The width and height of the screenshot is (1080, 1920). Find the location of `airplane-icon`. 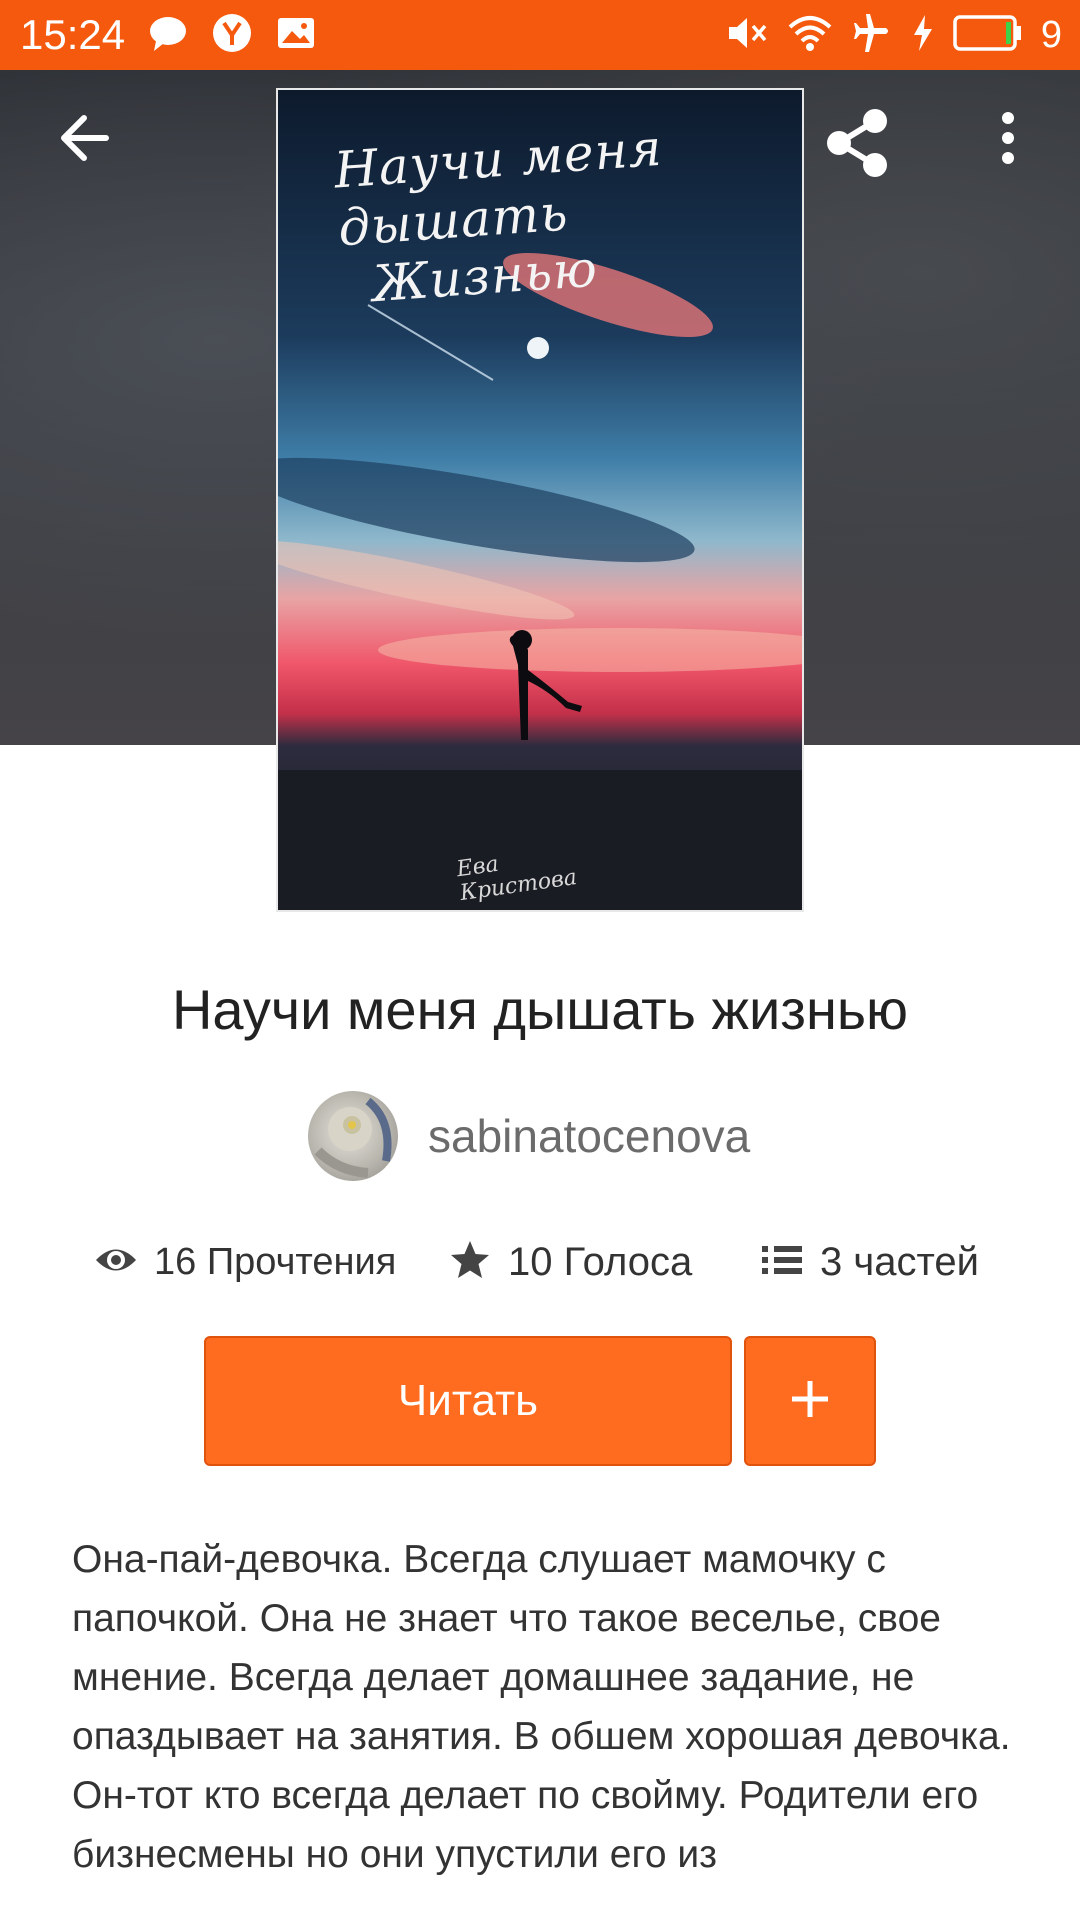

airplane-icon is located at coordinates (872, 35).